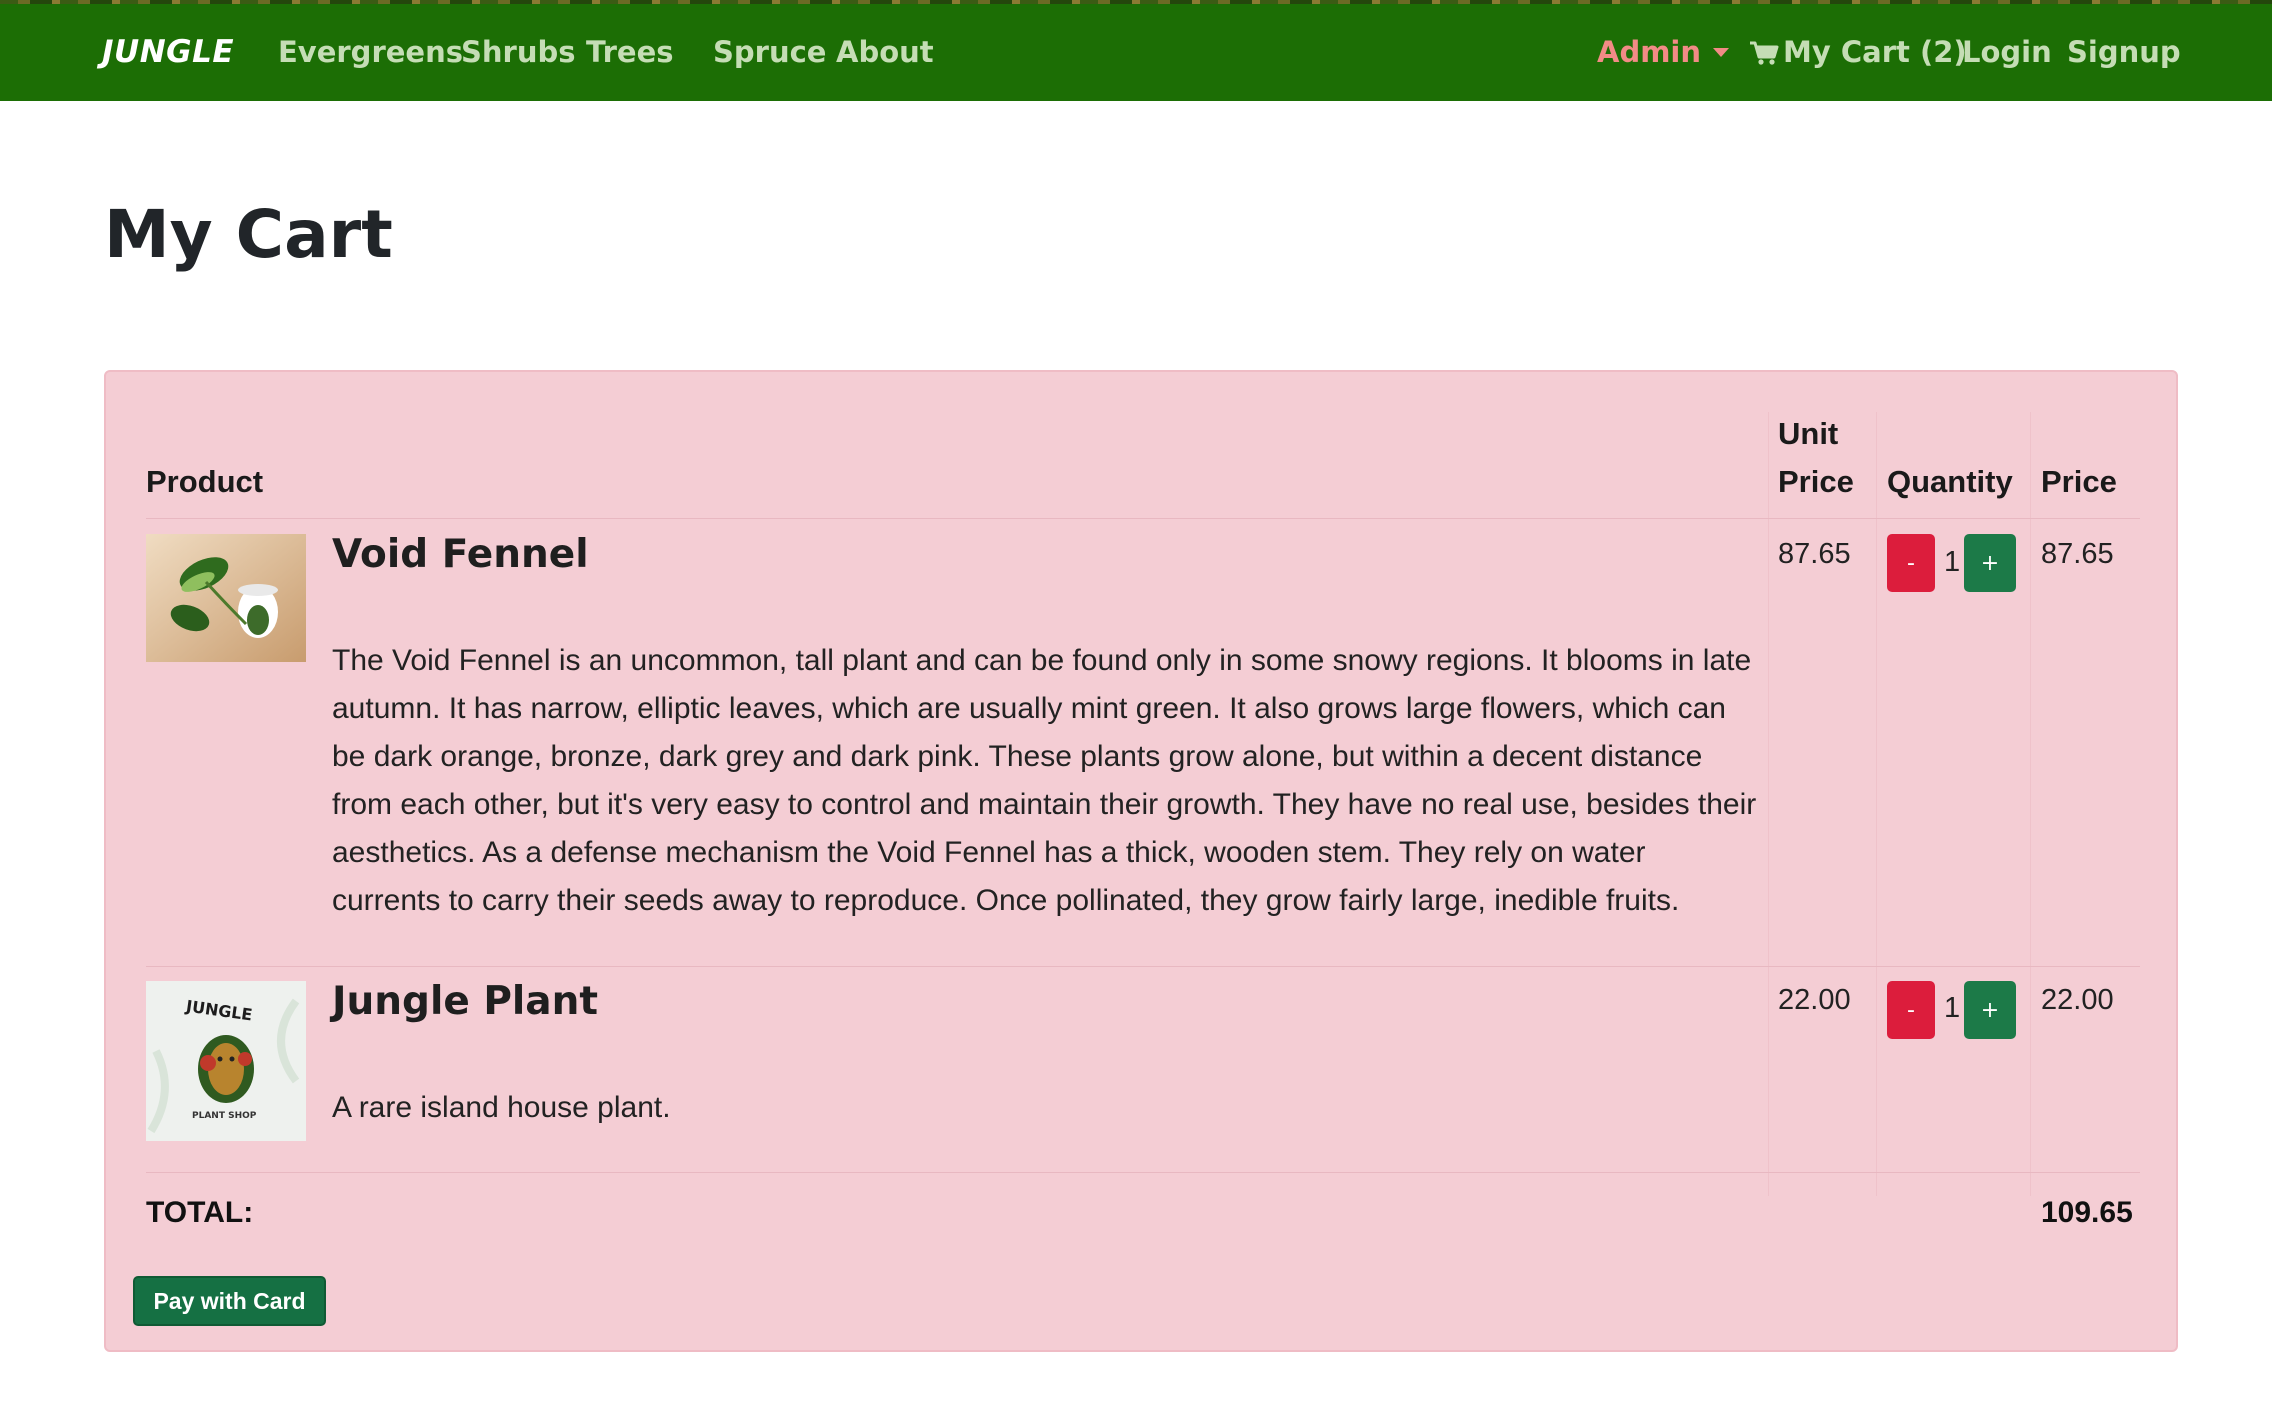 Image resolution: width=2272 pixels, height=1414 pixels. I want to click on caret-down-icon, so click(1721, 52).